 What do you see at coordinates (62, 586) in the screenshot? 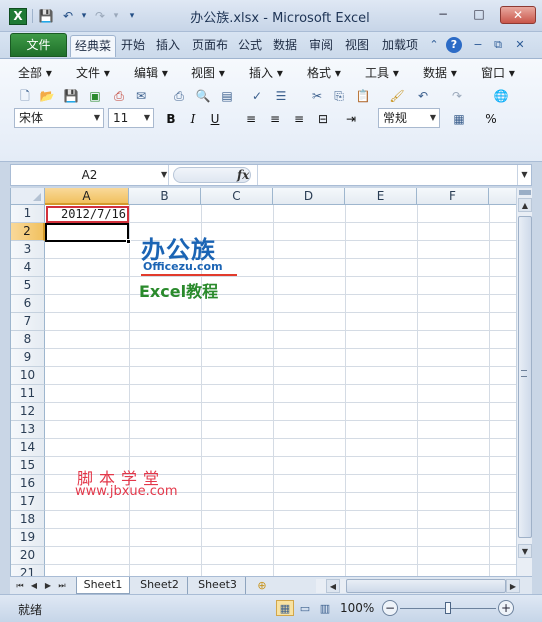
I see `last-sheet-icon: ⏭` at bounding box center [62, 586].